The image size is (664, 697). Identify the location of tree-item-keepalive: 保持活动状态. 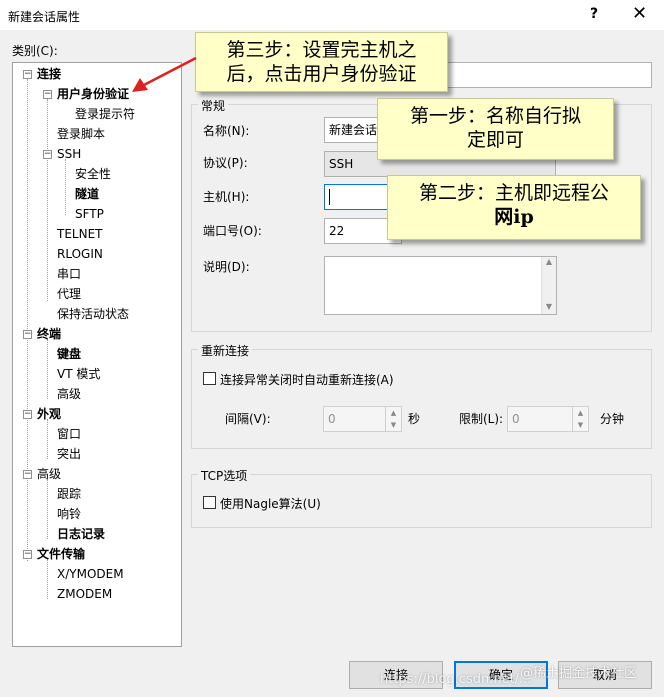
(93, 314).